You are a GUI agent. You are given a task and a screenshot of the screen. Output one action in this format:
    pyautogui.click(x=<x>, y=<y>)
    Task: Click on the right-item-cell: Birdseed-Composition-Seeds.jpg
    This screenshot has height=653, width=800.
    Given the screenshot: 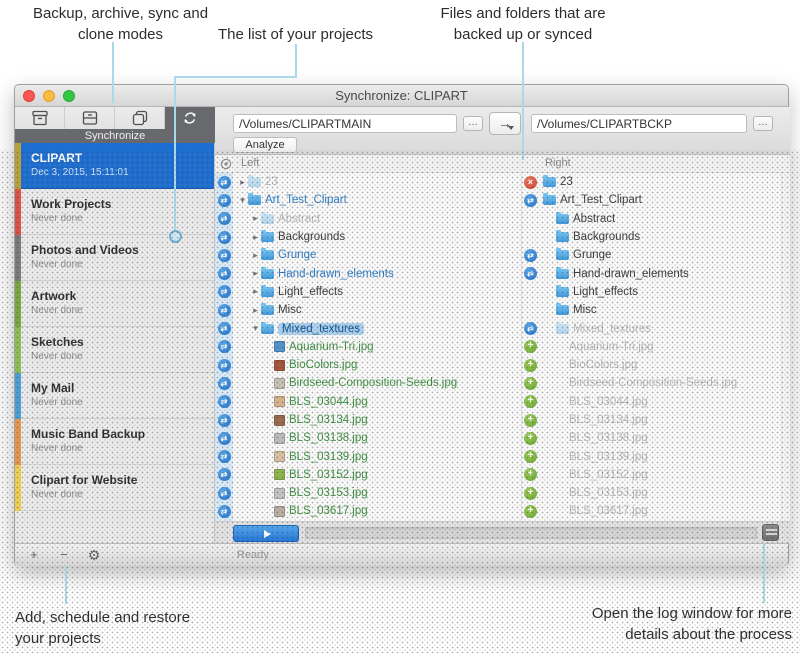 What is the action you would take?
    pyautogui.click(x=664, y=383)
    